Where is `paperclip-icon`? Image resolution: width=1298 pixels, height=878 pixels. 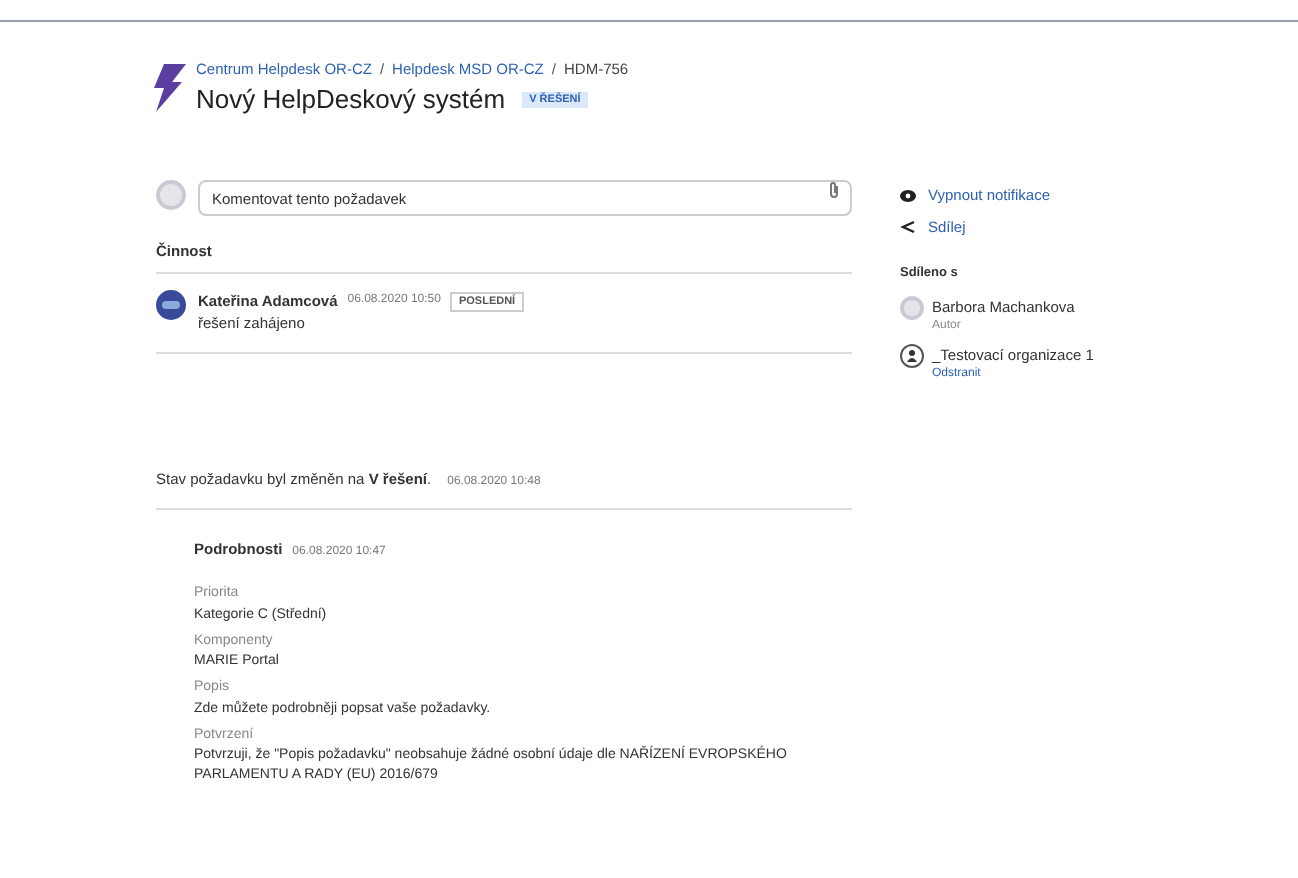
paperclip-icon is located at coordinates (834, 189).